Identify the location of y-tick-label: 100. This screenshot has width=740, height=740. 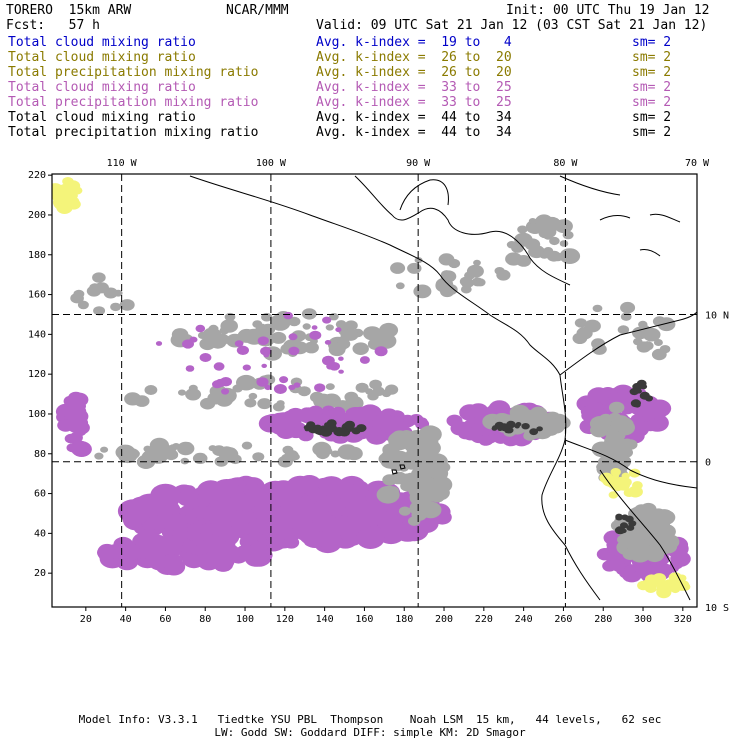
(37, 414).